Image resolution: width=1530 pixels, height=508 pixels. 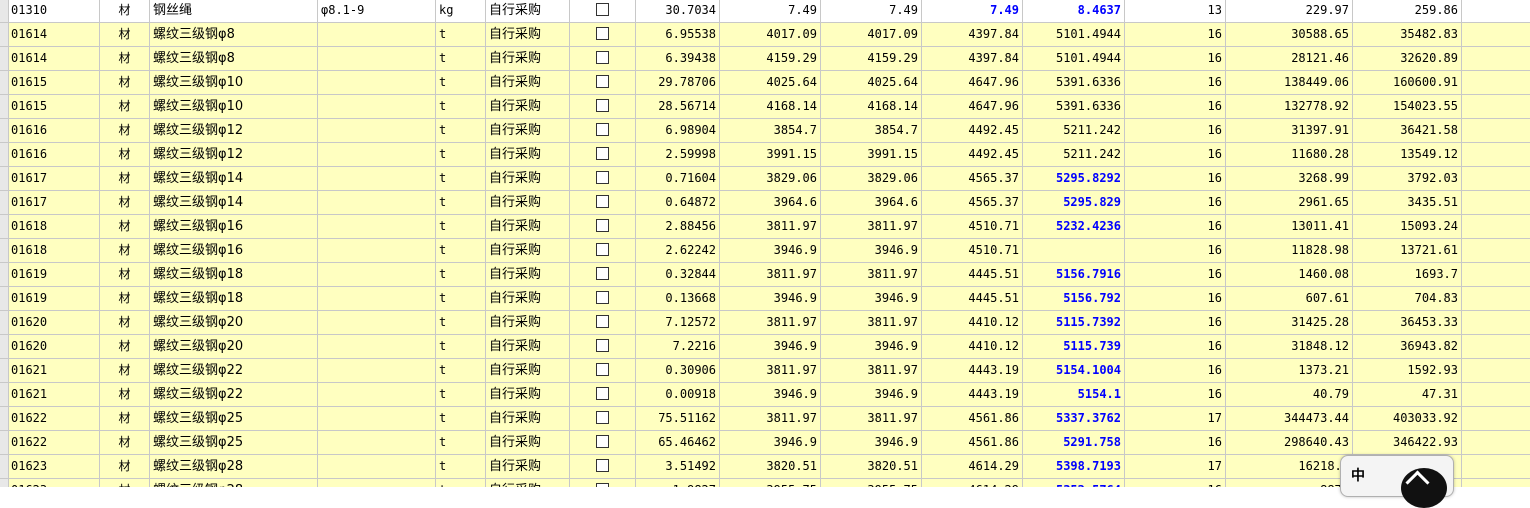 I want to click on cell-price-1: 4017.09, so click(x=770, y=35).